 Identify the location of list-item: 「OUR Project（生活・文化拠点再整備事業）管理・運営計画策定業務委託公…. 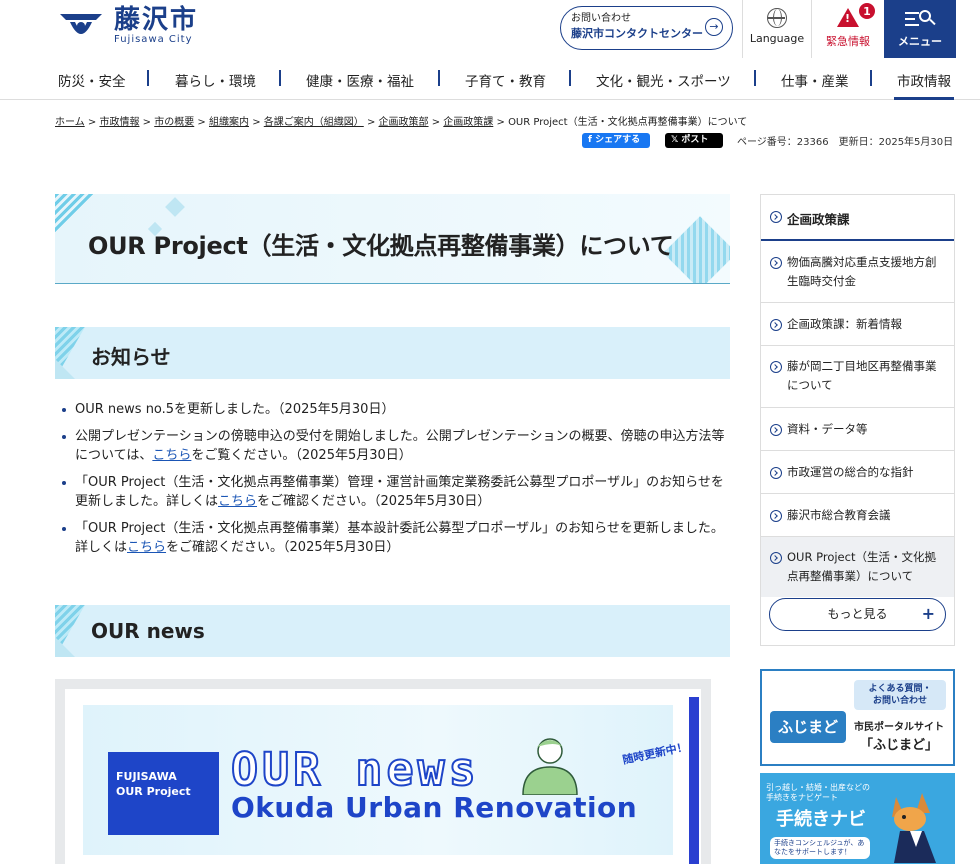
(393, 492).